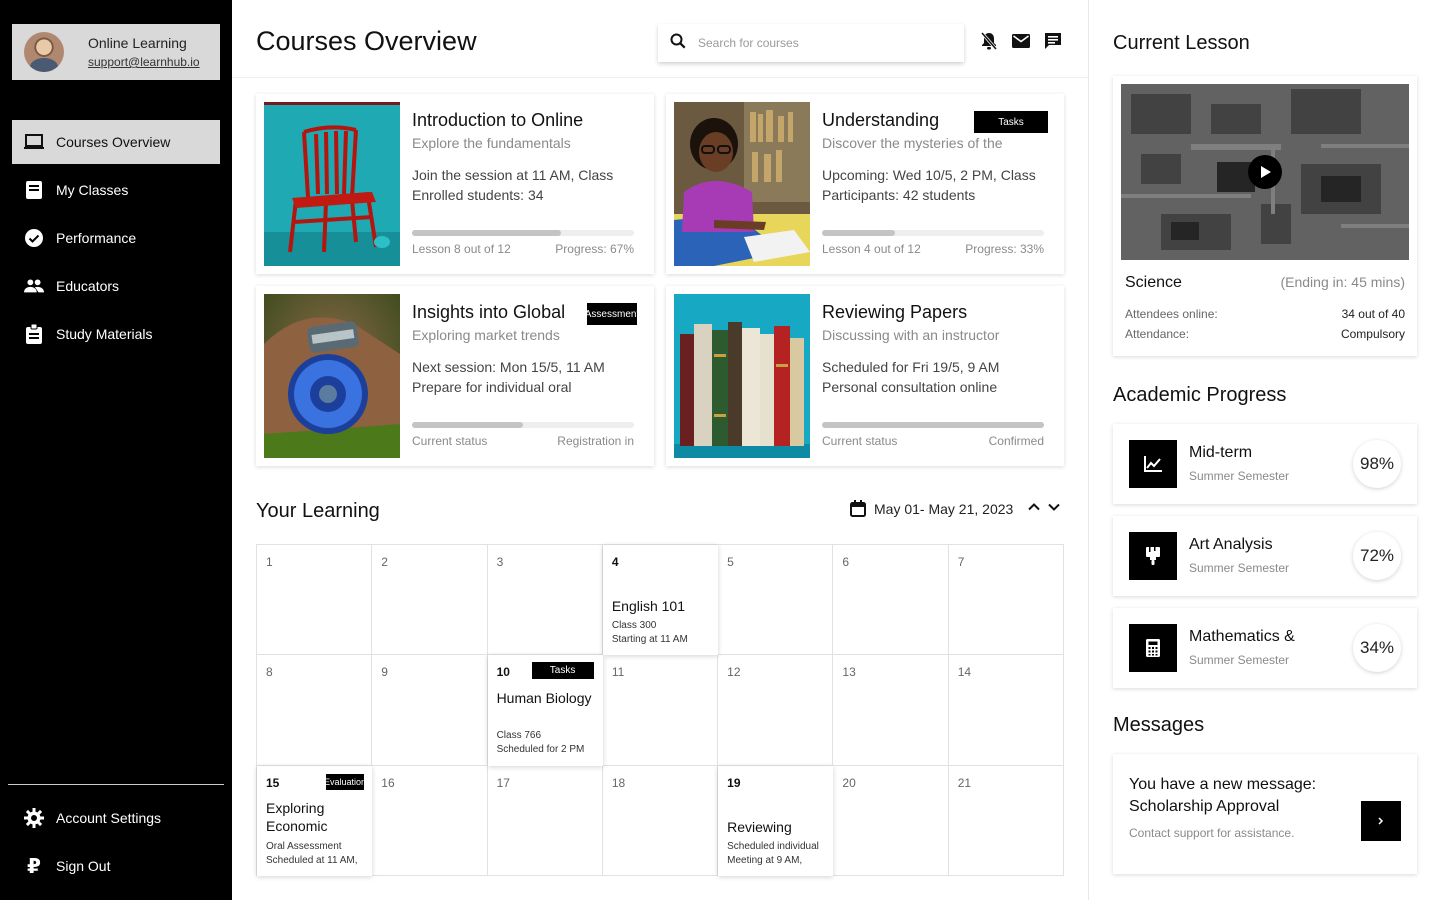 The width and height of the screenshot is (1440, 900). Describe the element at coordinates (891, 820) in the screenshot. I see `calendar-day: 20` at that location.